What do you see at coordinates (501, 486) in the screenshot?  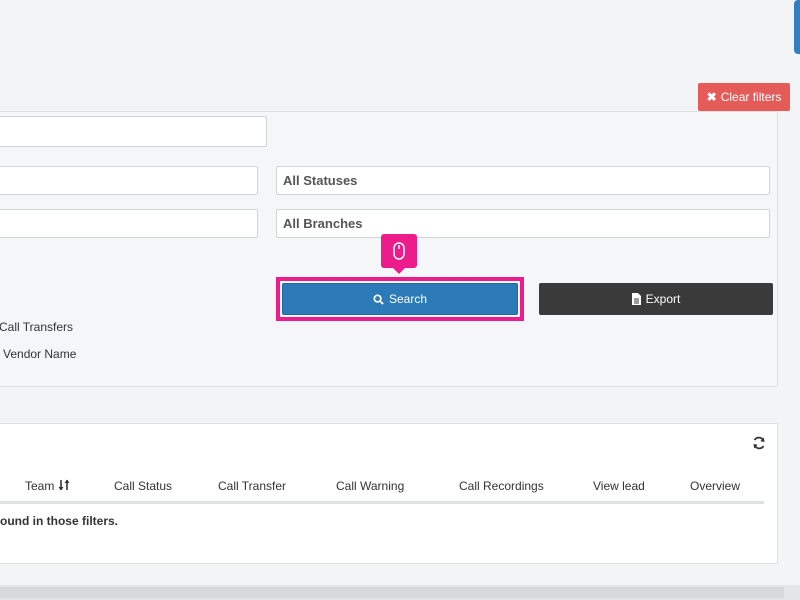 I see `column-header-call-recordings: Call Recordings` at bounding box center [501, 486].